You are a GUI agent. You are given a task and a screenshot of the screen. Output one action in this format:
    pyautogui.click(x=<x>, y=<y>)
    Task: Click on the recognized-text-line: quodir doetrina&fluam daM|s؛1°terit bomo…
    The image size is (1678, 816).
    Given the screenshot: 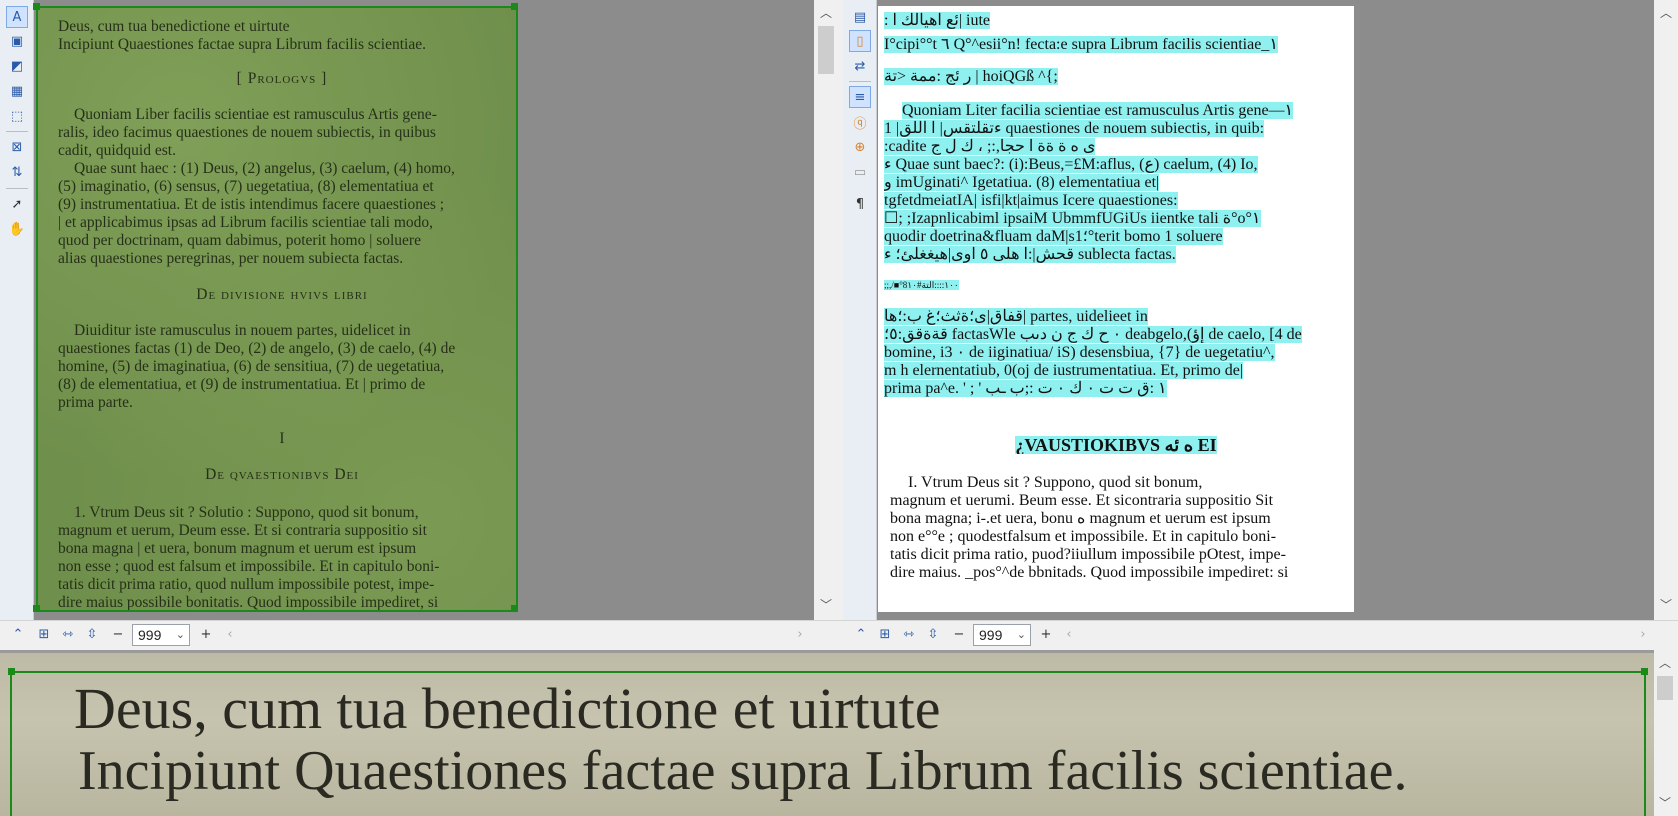 What is the action you would take?
    pyautogui.click(x=1116, y=237)
    